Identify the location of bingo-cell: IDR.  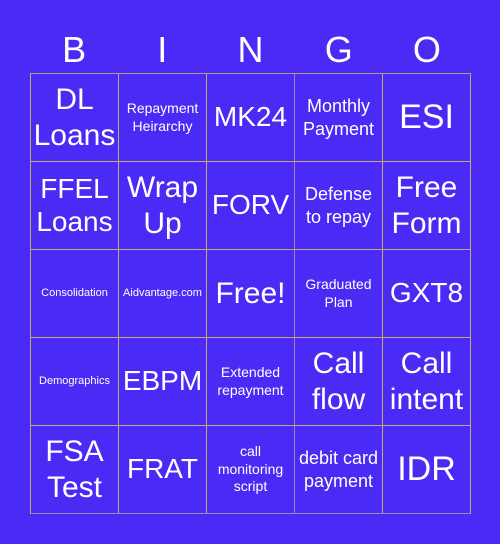
(427, 470).